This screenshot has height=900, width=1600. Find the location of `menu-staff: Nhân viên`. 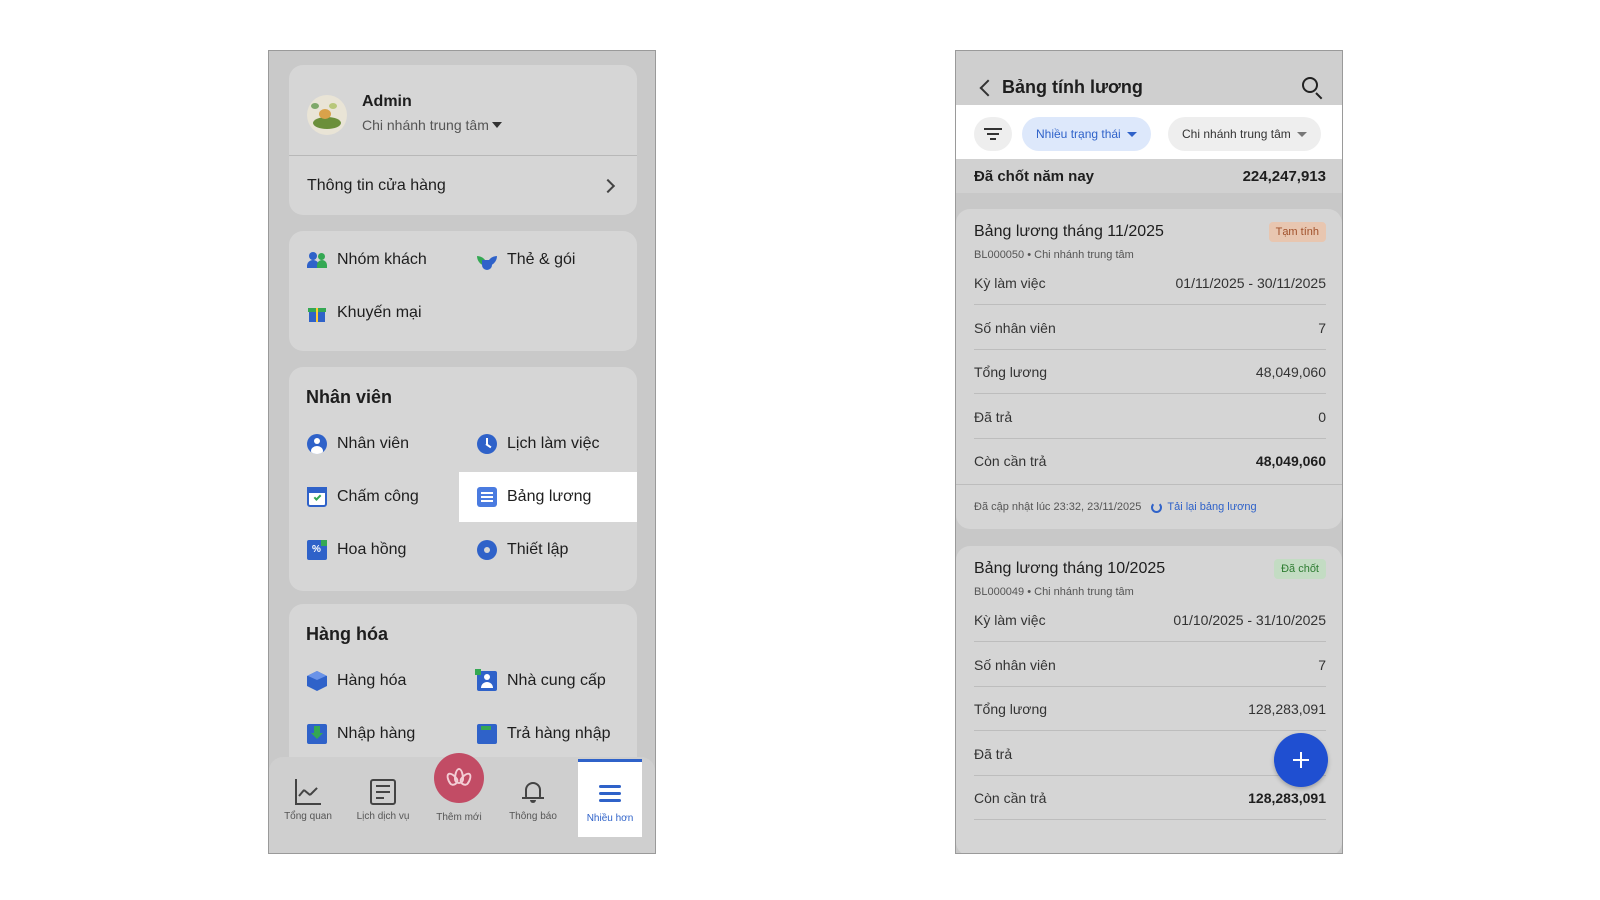

menu-staff: Nhân viên is located at coordinates (378, 444).